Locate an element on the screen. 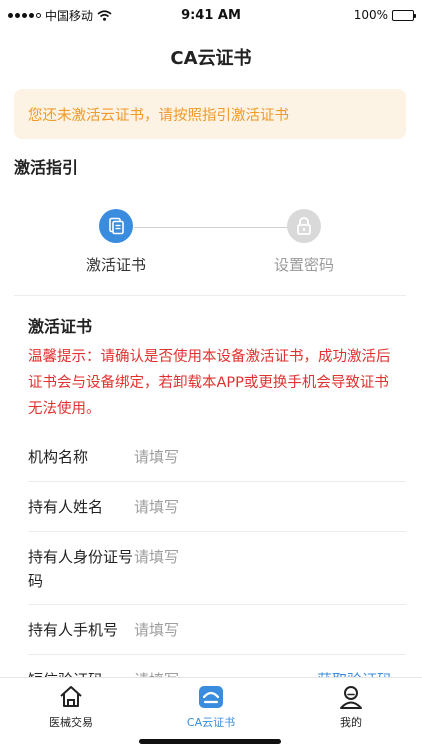 The width and height of the screenshot is (422, 750). status-bar: 中国移动 9:41 AM 100% is located at coordinates (211, 15).